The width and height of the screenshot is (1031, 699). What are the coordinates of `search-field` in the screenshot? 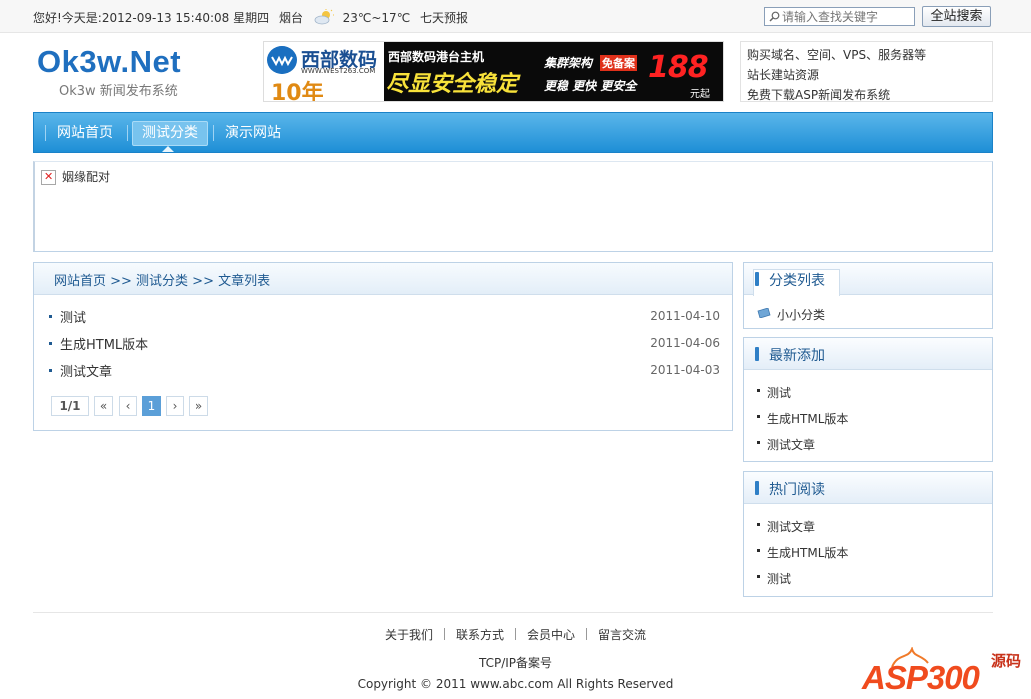 It's located at (839, 16).